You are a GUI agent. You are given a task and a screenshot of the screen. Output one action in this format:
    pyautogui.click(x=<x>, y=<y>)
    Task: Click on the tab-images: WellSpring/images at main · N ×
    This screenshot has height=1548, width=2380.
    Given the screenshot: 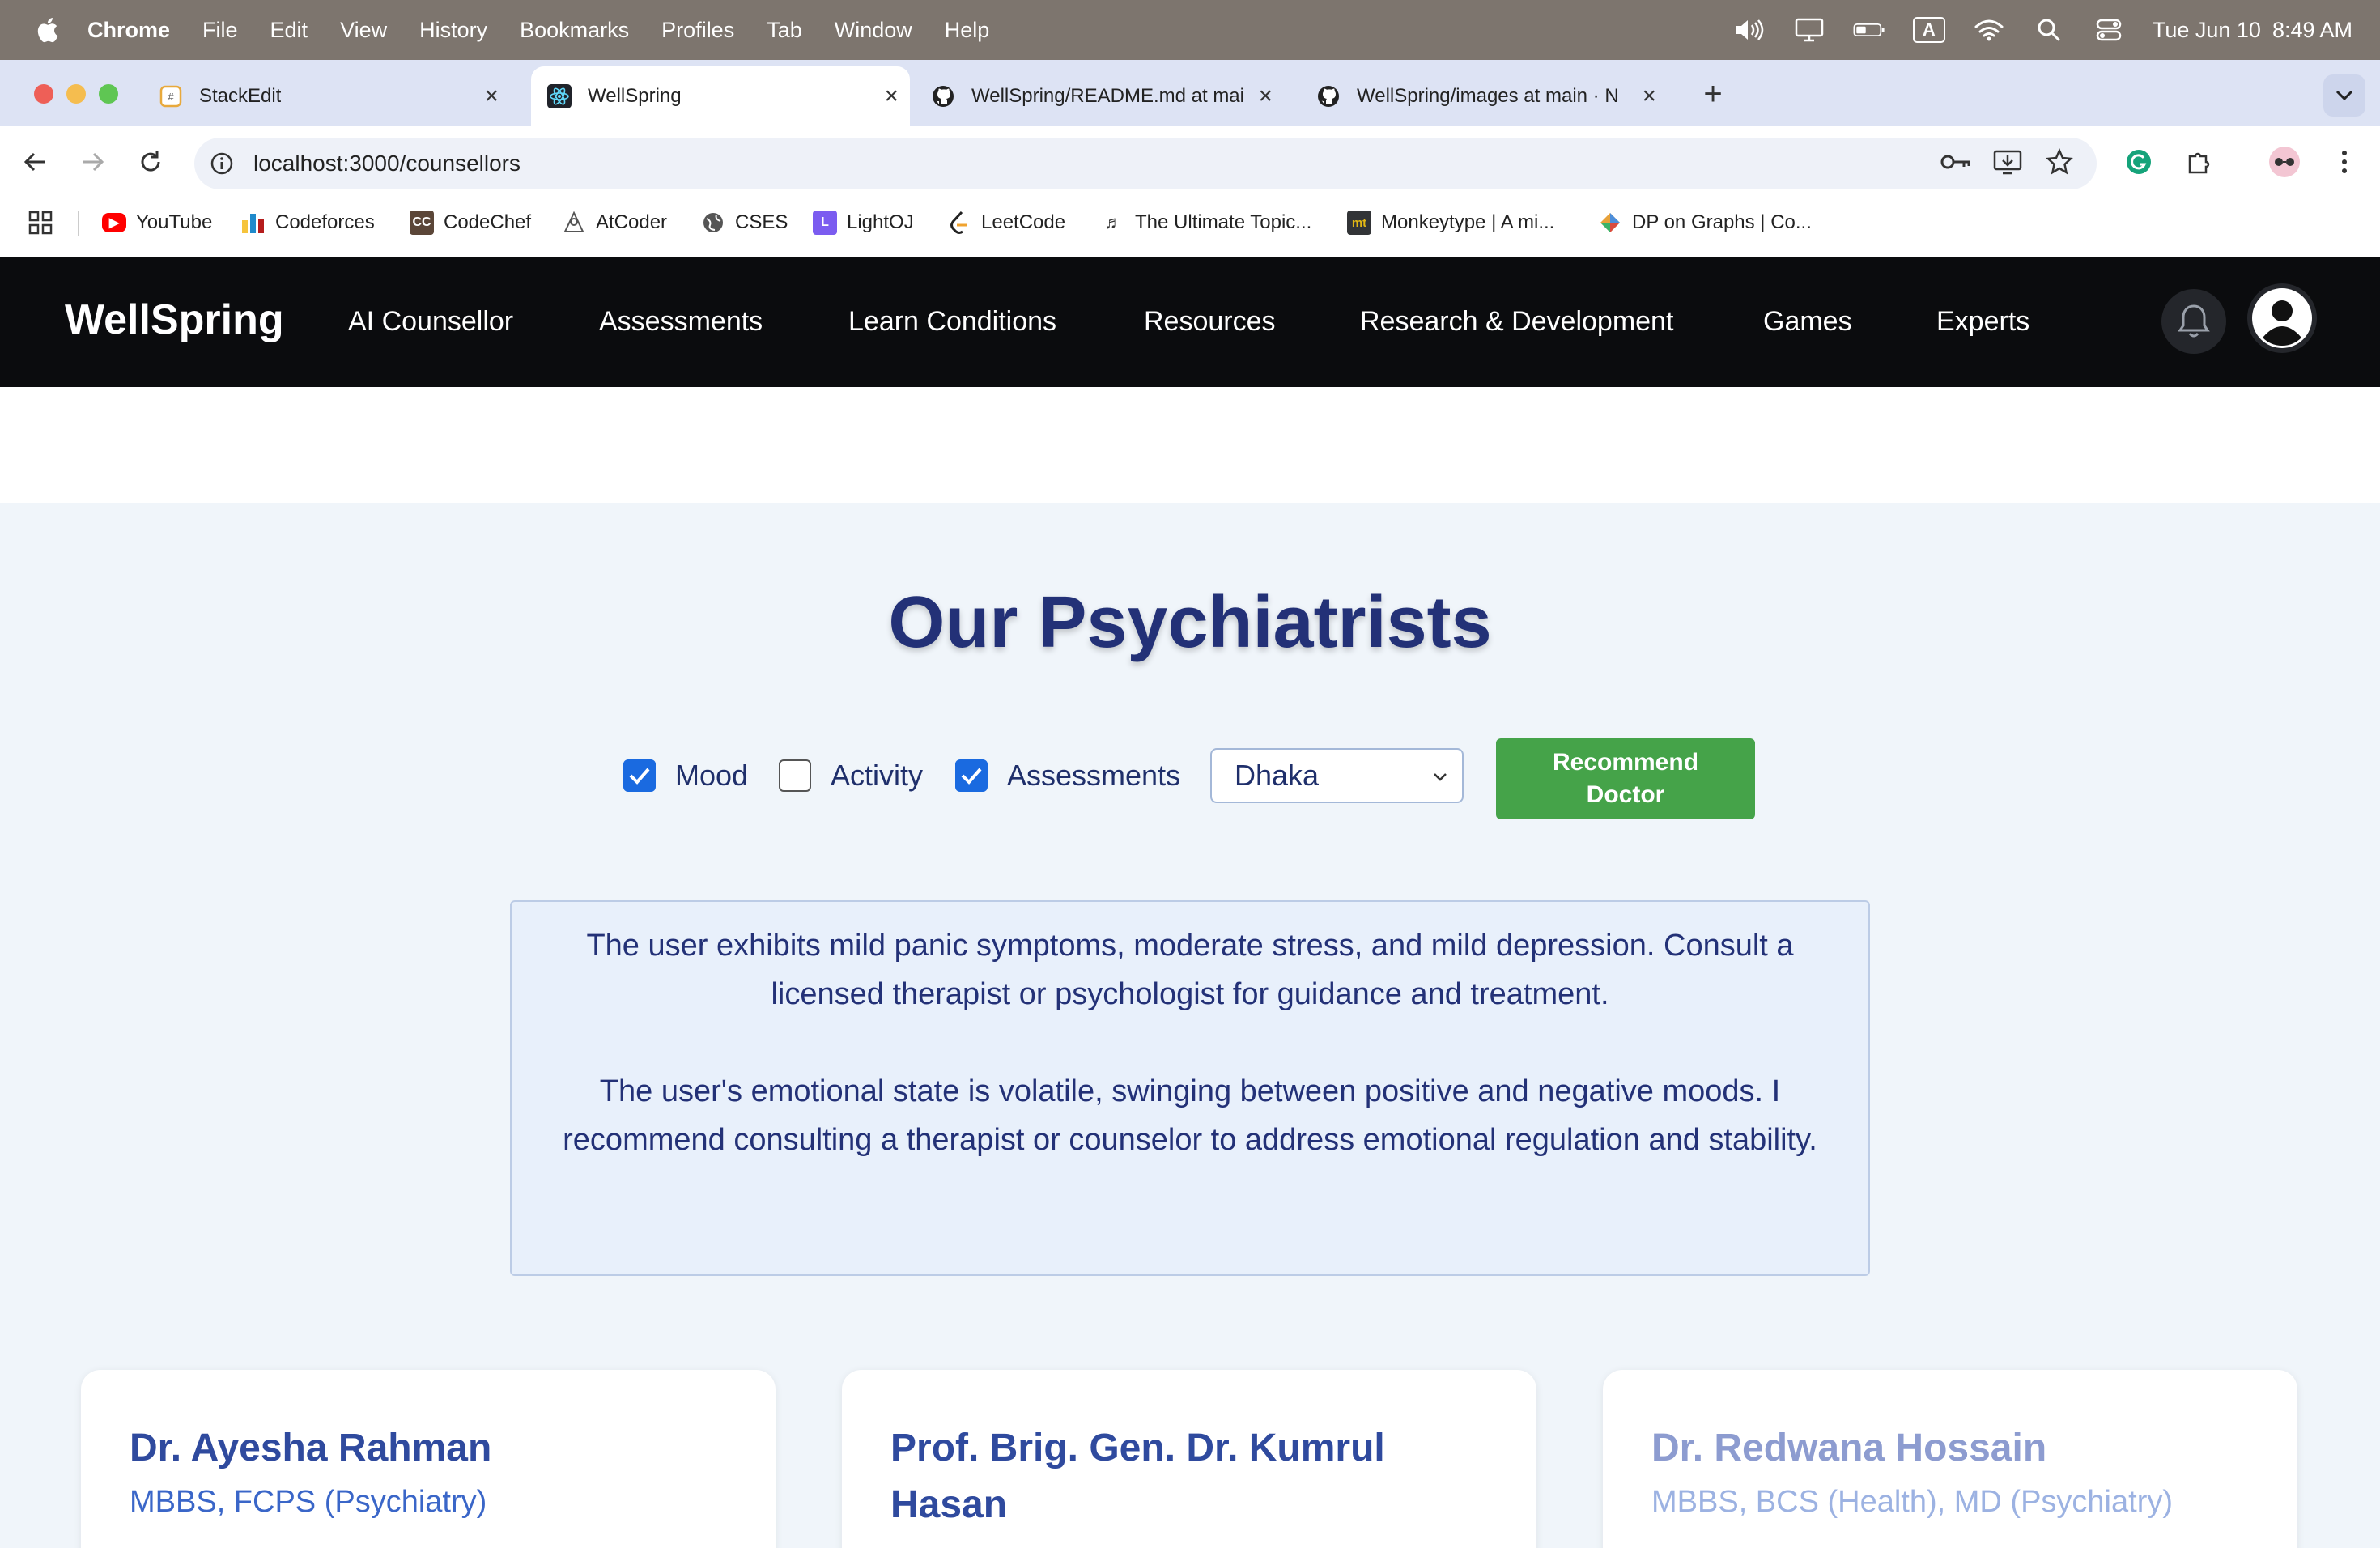 What is the action you would take?
    pyautogui.click(x=1492, y=96)
    